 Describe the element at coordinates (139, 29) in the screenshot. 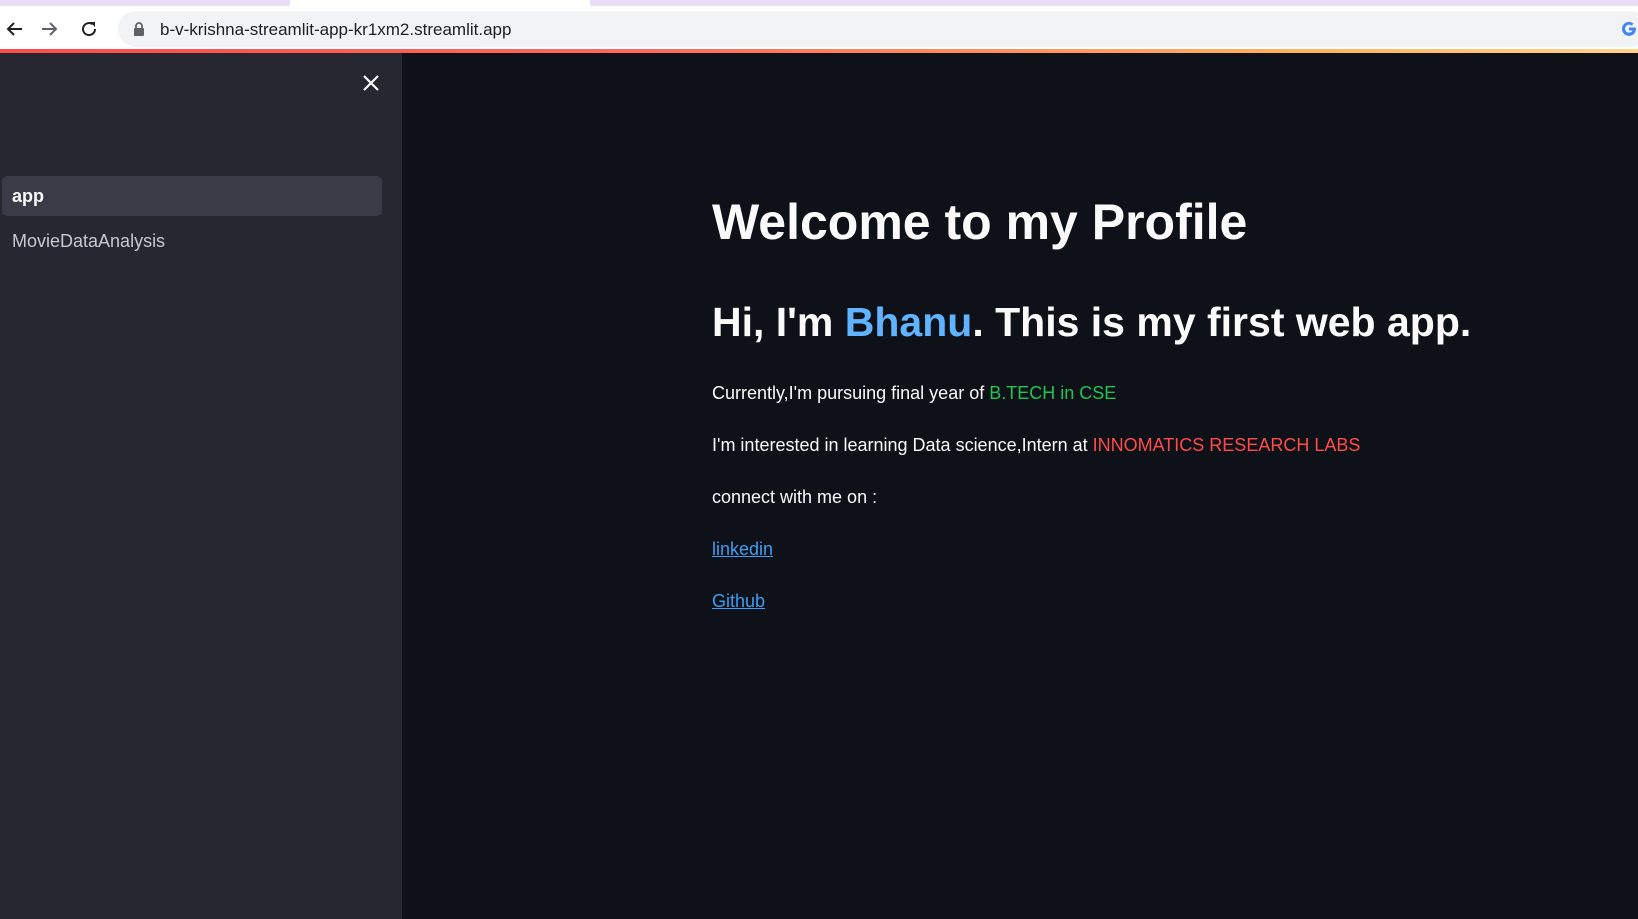

I see `lock-icon` at that location.